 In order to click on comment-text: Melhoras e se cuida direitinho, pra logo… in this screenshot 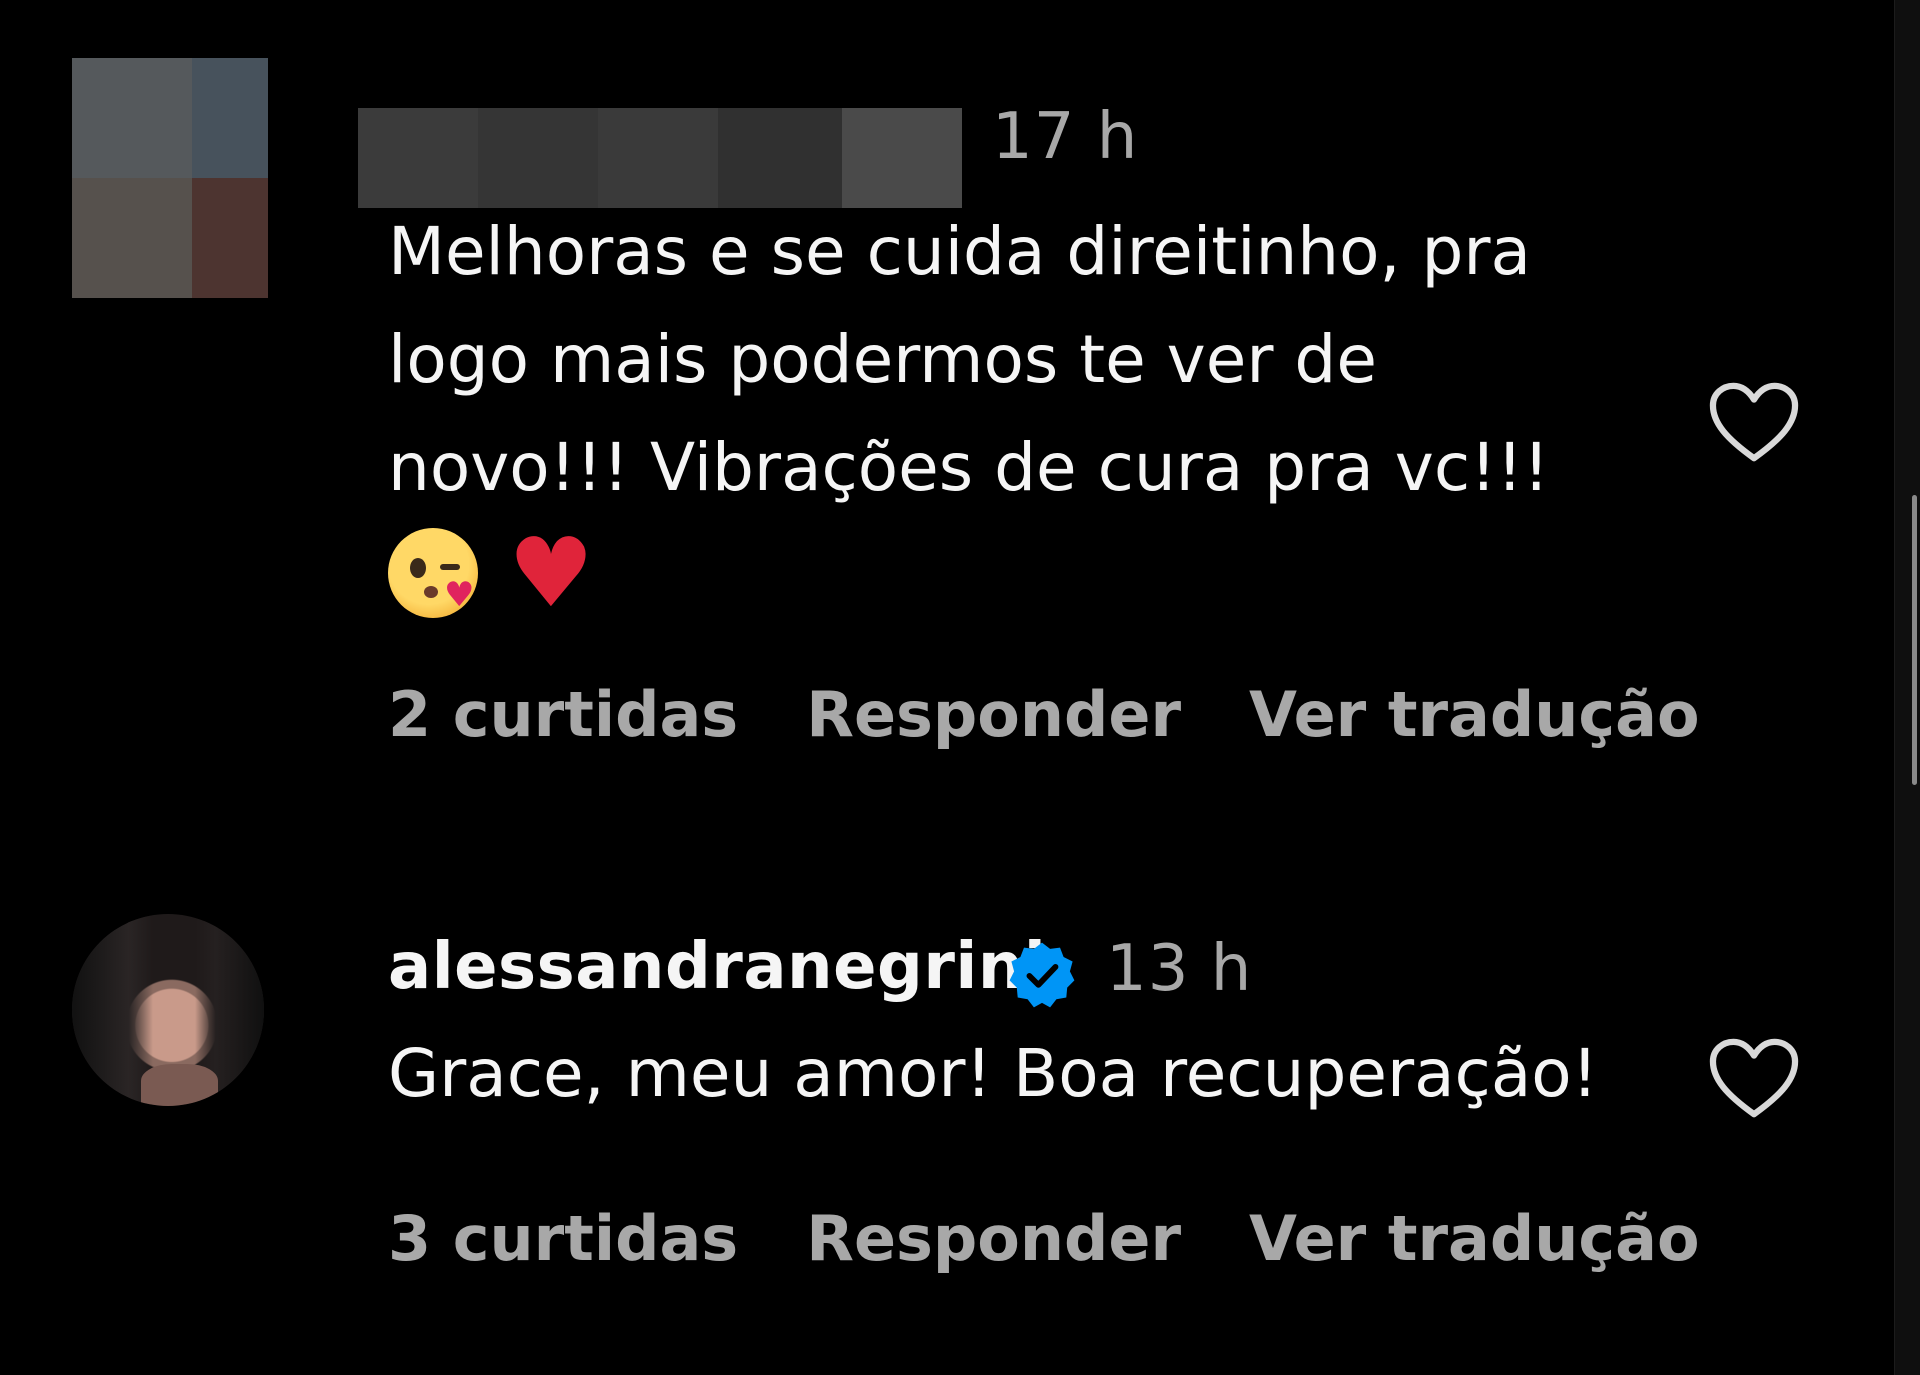, I will do `click(969, 359)`.